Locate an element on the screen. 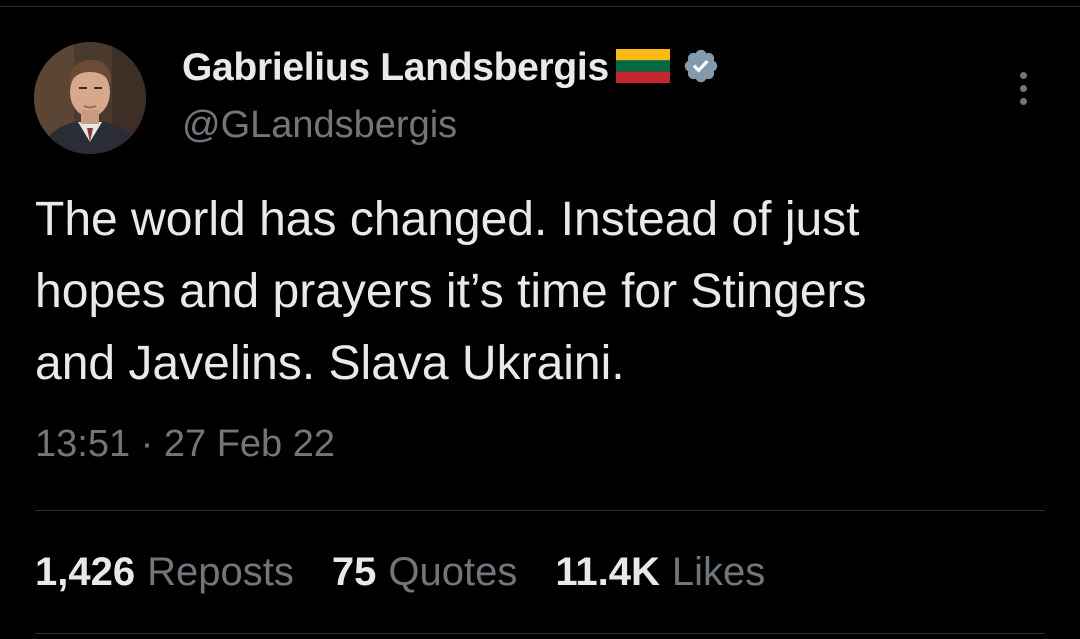 The height and width of the screenshot is (639, 1080). reposts-label: Reposts is located at coordinates (220, 572).